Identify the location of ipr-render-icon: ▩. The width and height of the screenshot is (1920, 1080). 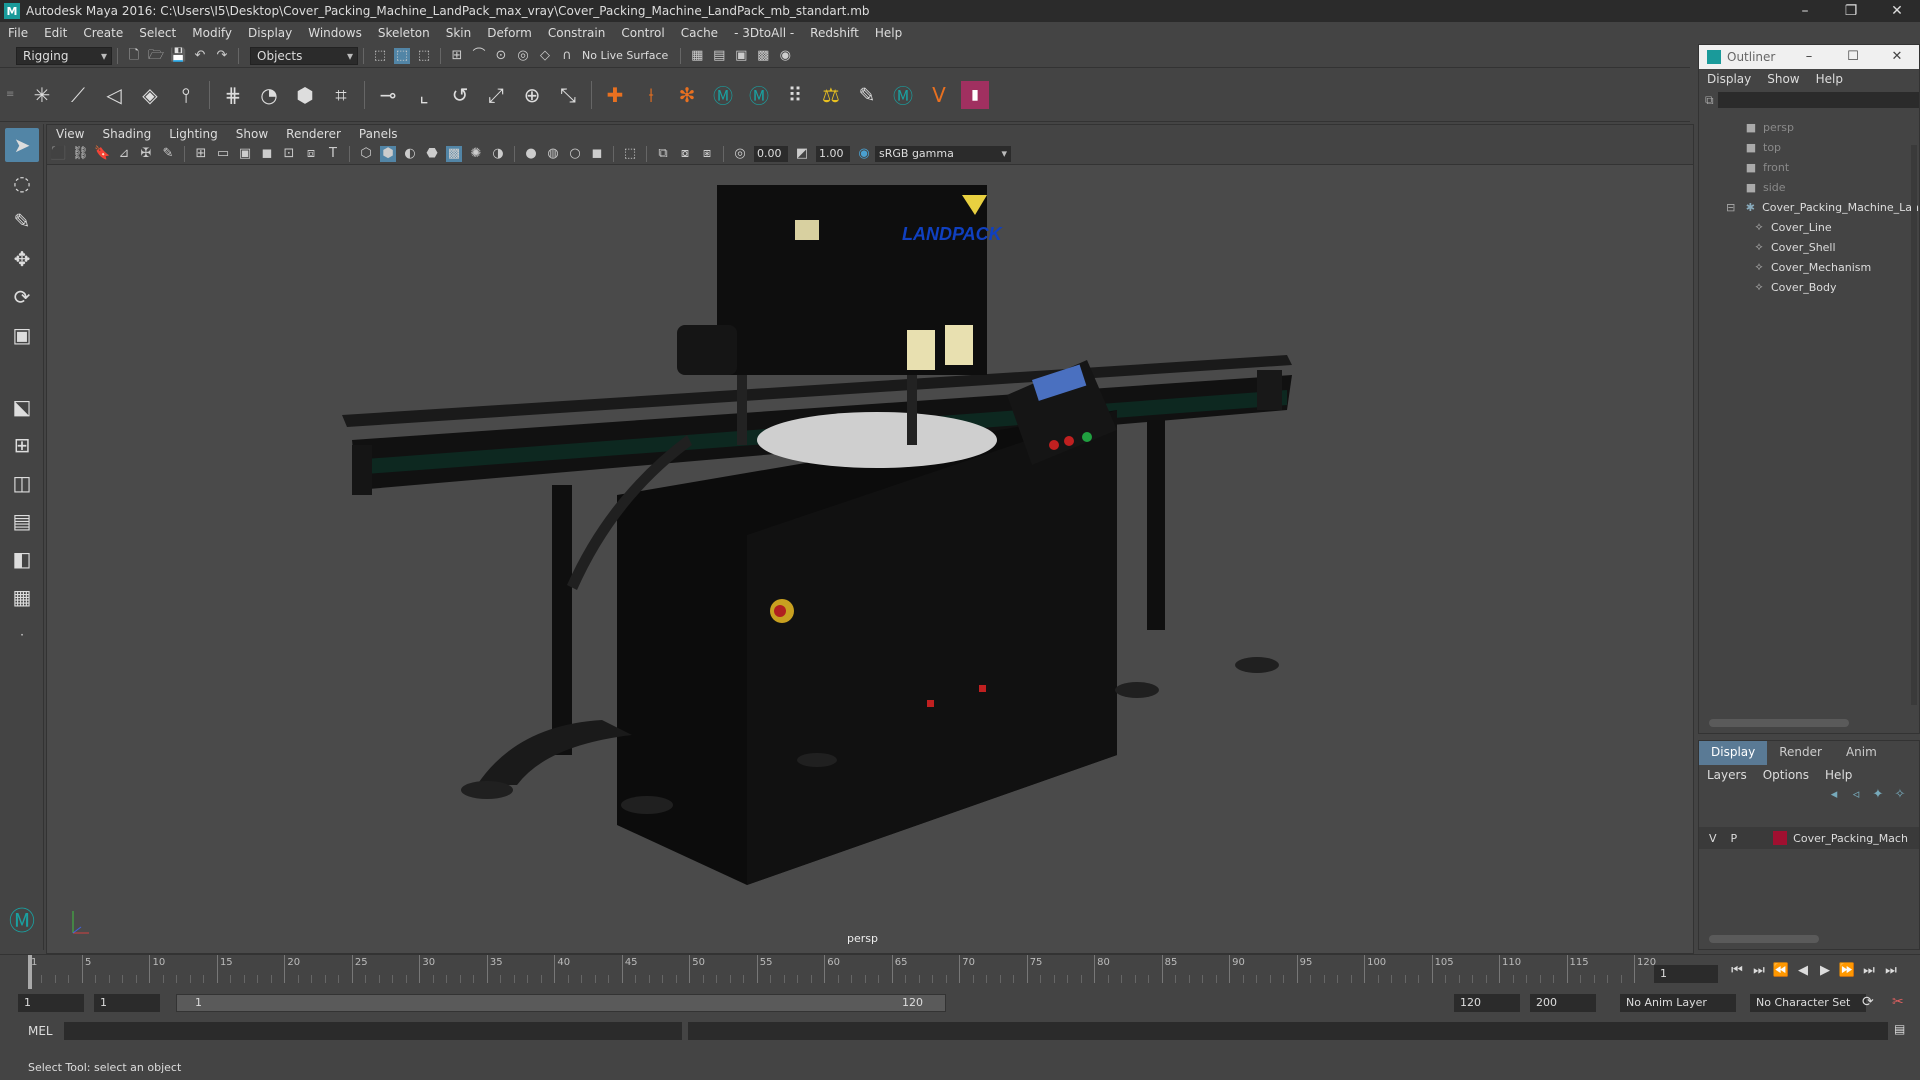
(763, 56).